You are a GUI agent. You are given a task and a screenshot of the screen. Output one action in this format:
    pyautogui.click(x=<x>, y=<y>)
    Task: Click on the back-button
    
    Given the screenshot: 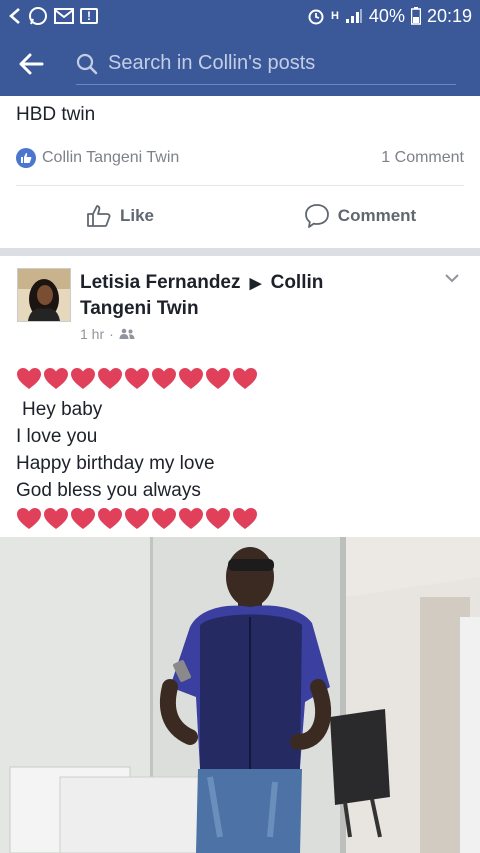 What is the action you would take?
    pyautogui.click(x=31, y=64)
    